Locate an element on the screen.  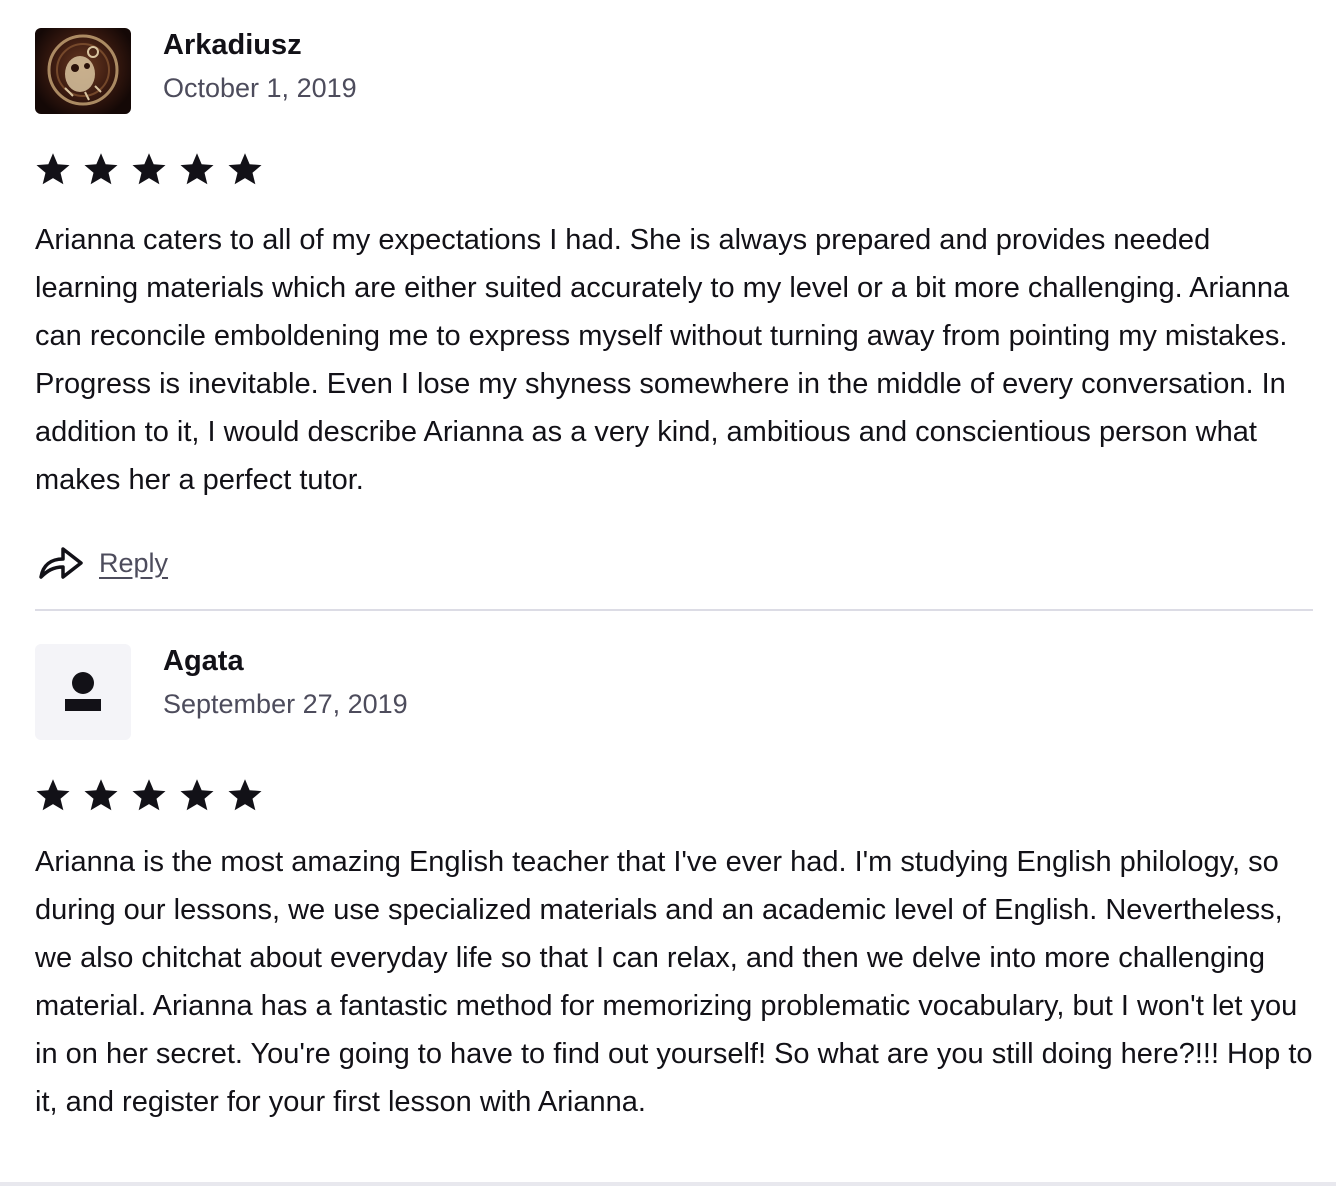
reviewer-name: Arkadiusz is located at coordinates (232, 45).